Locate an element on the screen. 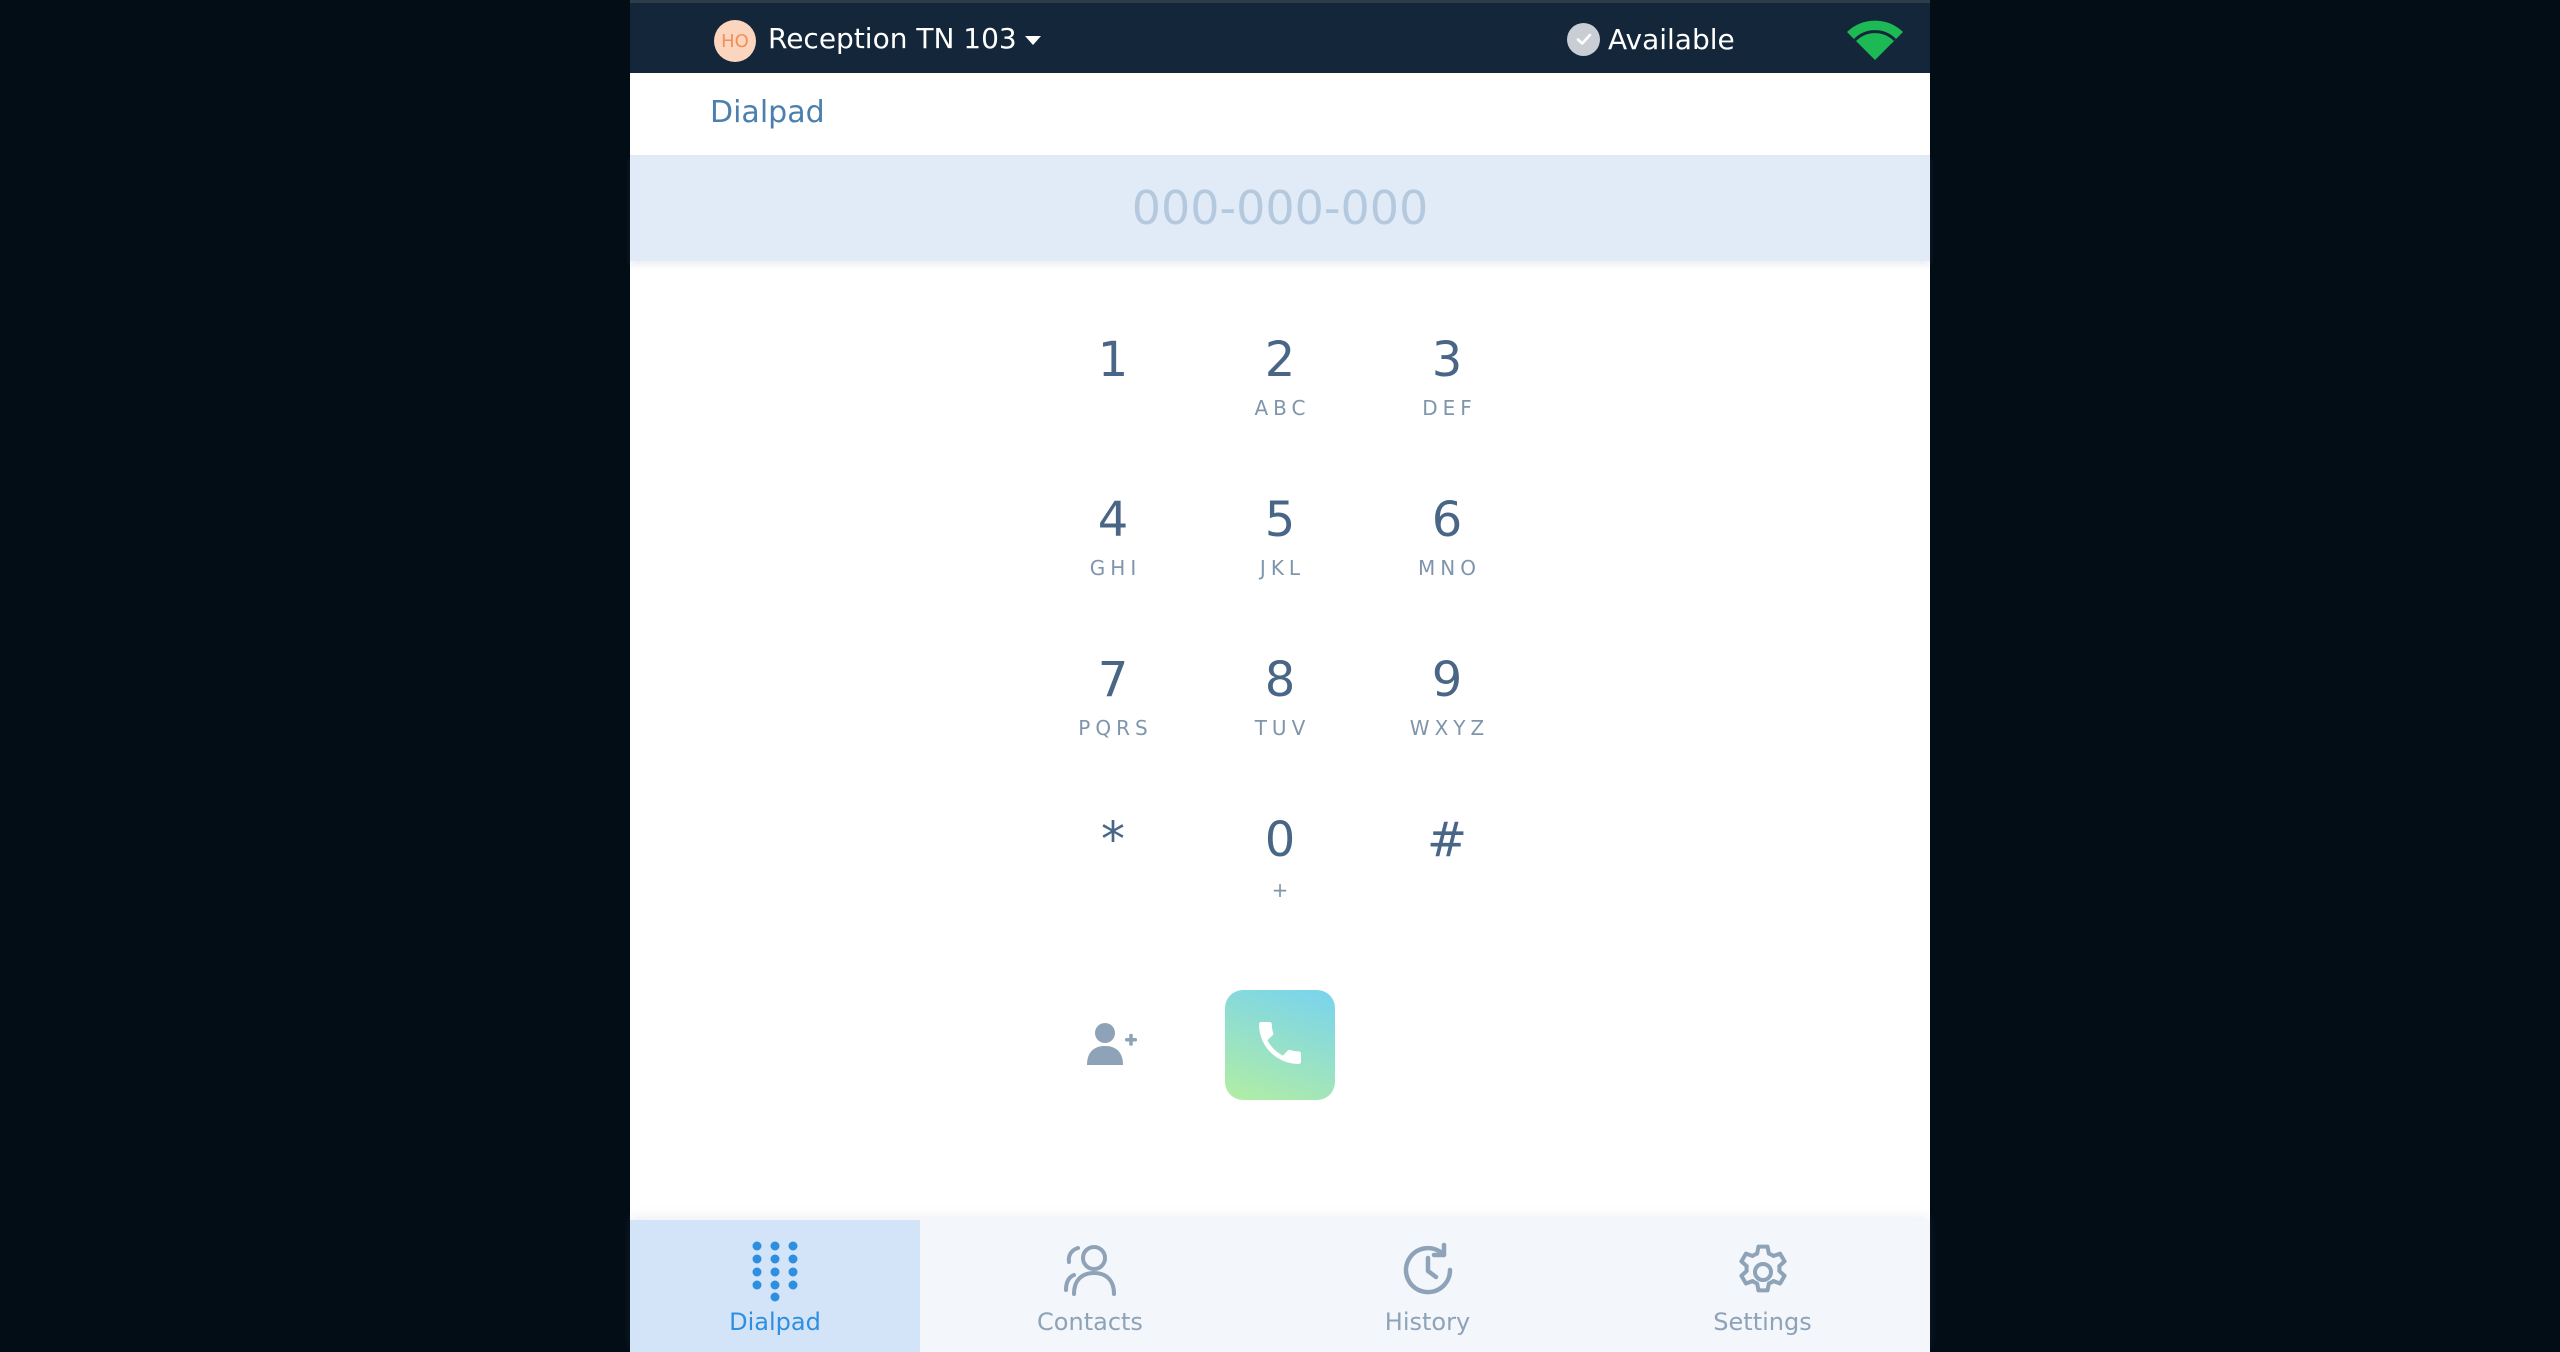 The width and height of the screenshot is (2560, 1352). account-selector: Reception TN 103 is located at coordinates (904, 39).